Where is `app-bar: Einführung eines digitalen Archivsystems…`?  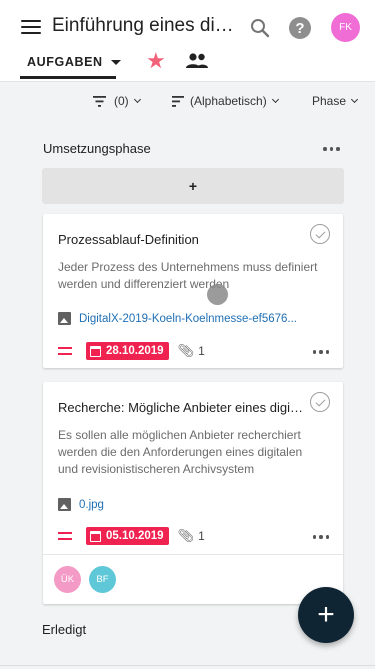
app-bar: Einführung eines digitalen Archivsystems… is located at coordinates (187, 41).